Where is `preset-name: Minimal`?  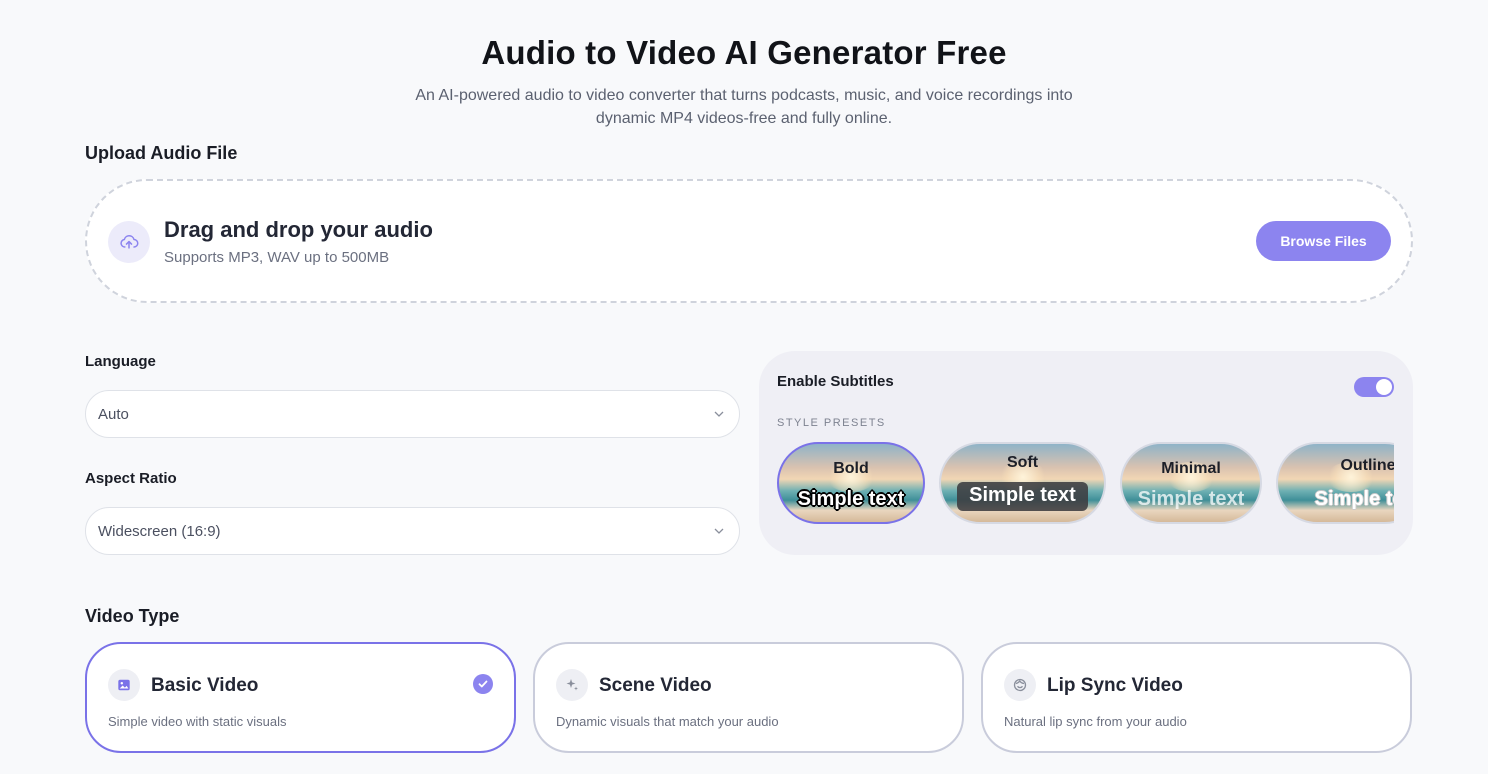
preset-name: Minimal is located at coordinates (1191, 468).